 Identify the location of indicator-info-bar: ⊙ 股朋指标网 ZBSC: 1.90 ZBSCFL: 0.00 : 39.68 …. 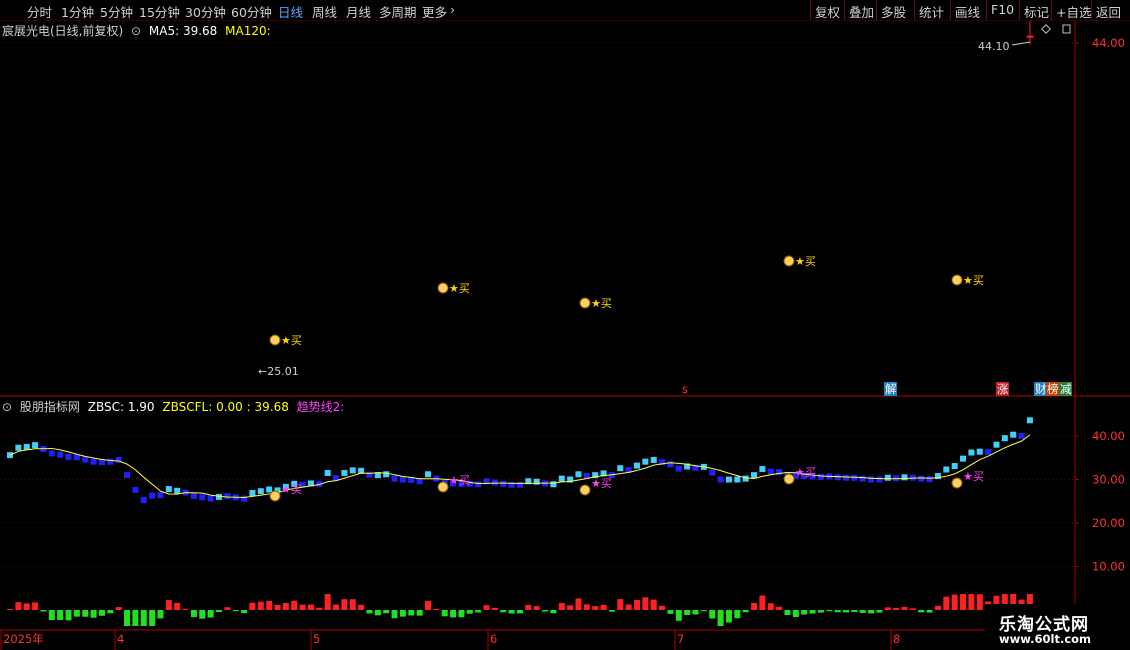
(175, 406).